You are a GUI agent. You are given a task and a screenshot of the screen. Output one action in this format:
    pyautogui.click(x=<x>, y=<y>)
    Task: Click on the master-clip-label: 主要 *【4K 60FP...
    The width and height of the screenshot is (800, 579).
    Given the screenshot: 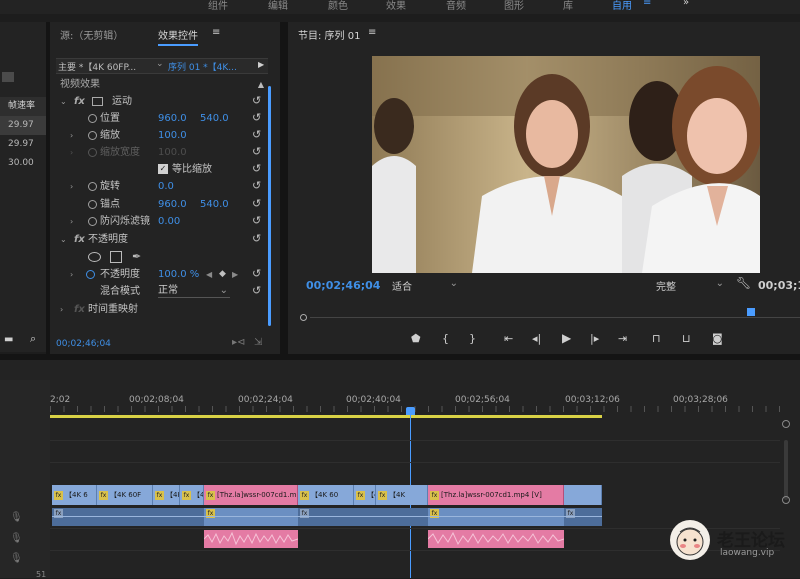 What is the action you would take?
    pyautogui.click(x=97, y=66)
    